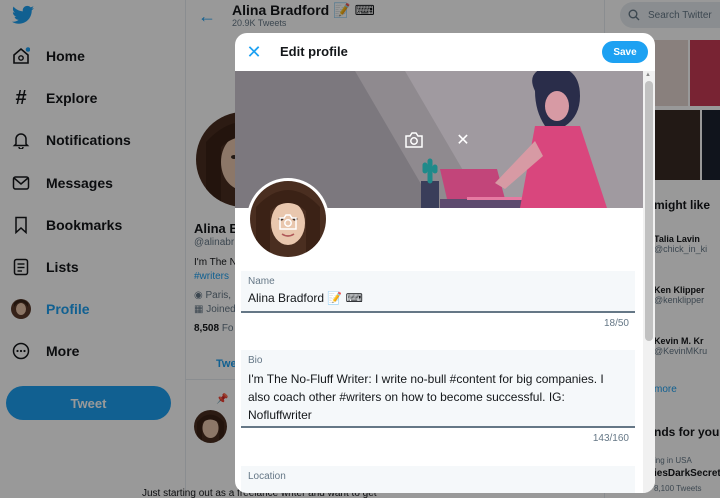 This screenshot has width=720, height=498. What do you see at coordinates (261, 281) in the screenshot?
I see `name-field-label: Name` at bounding box center [261, 281].